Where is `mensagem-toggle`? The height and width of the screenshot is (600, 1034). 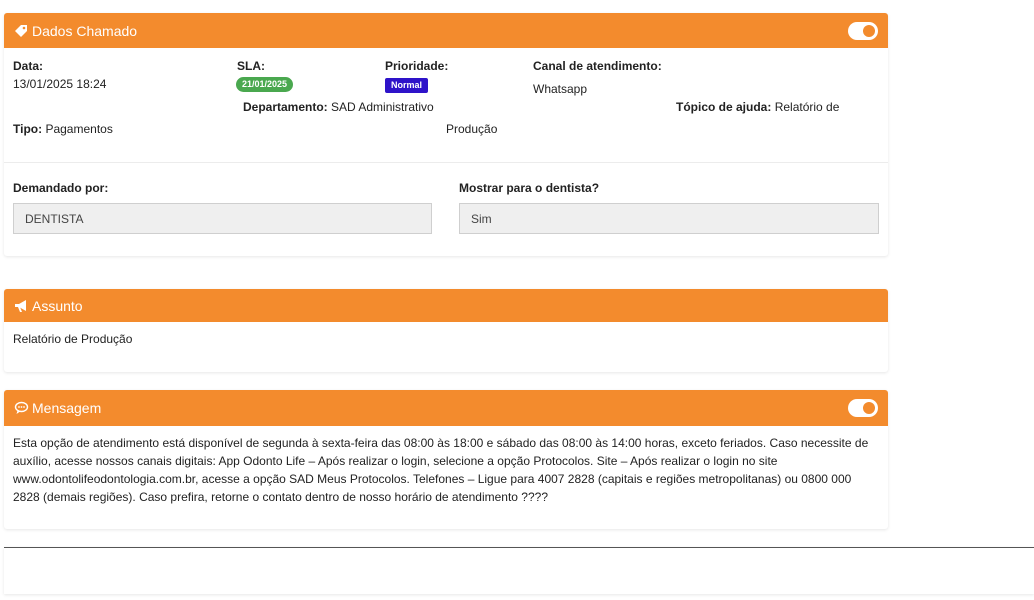 mensagem-toggle is located at coordinates (863, 408).